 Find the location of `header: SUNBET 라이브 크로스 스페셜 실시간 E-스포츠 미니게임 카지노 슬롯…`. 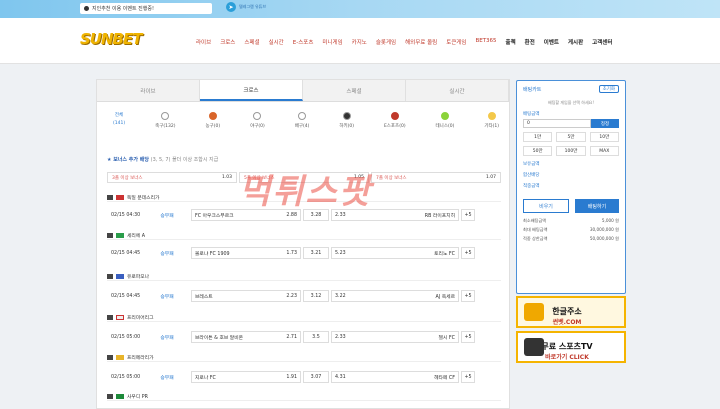

header: SUNBET 라이브 크로스 스페셜 실시간 E-스포츠 미니게임 카지노 슬롯… is located at coordinates (360, 41).